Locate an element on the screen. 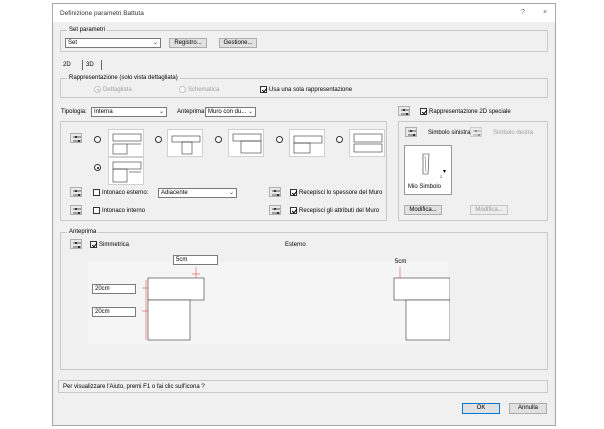 This screenshot has width=604, height=429. rapp-2d-speciale-label: Rappresentazione 2D speciale is located at coordinates (470, 112).